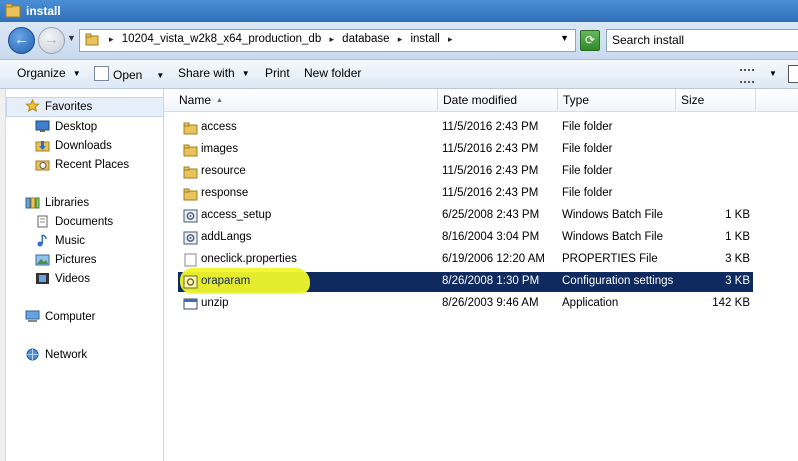  What do you see at coordinates (3, 275) in the screenshot?
I see `nav-scrollbar` at bounding box center [3, 275].